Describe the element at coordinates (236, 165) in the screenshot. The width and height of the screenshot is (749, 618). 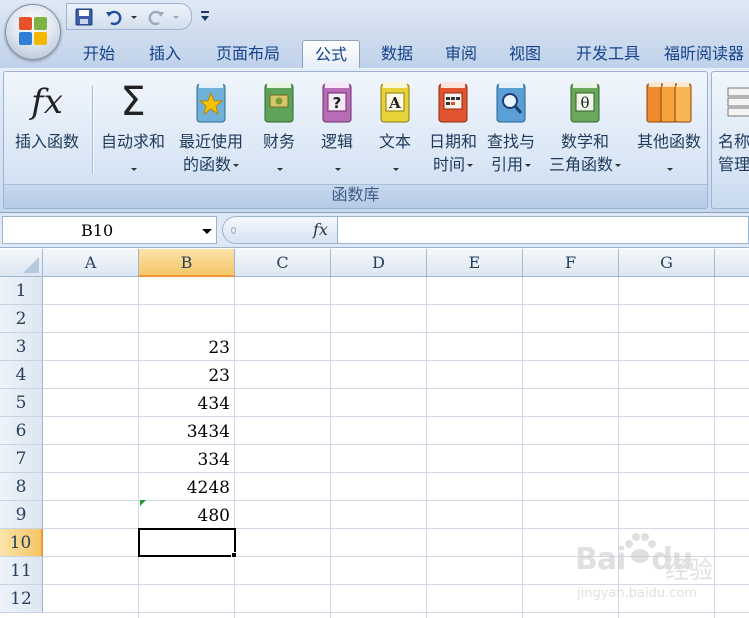
I see `recently-used-dropdown-arrow` at that location.